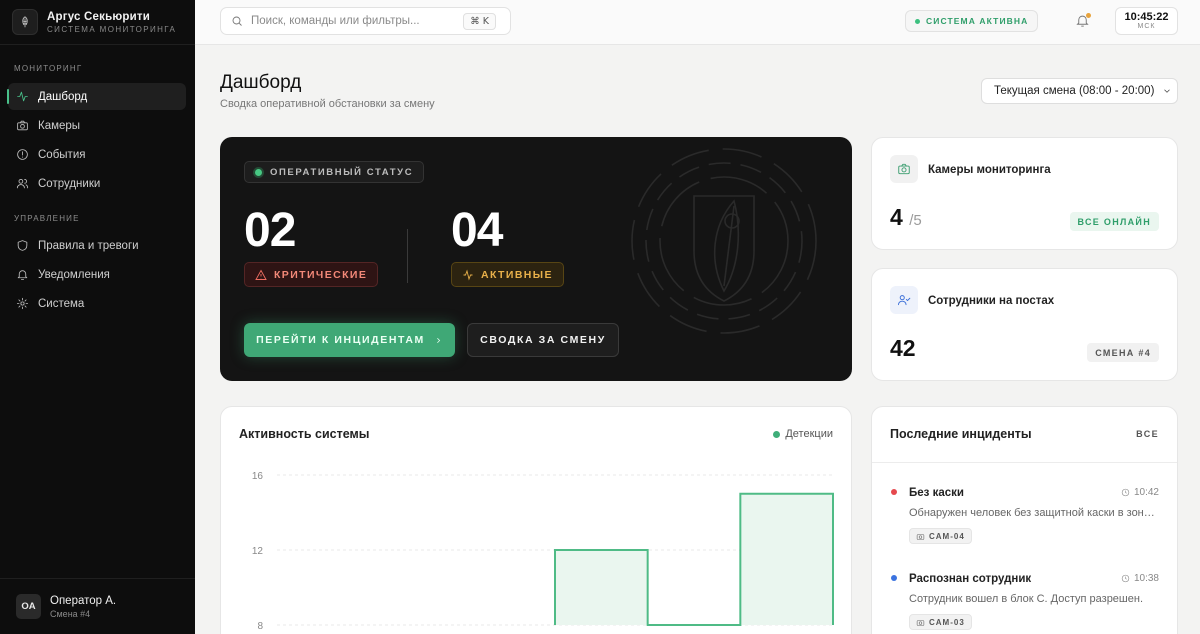  Describe the element at coordinates (97, 22) in the screenshot. I see `brand: Аргус Секьюрити Система мониторинга` at that location.